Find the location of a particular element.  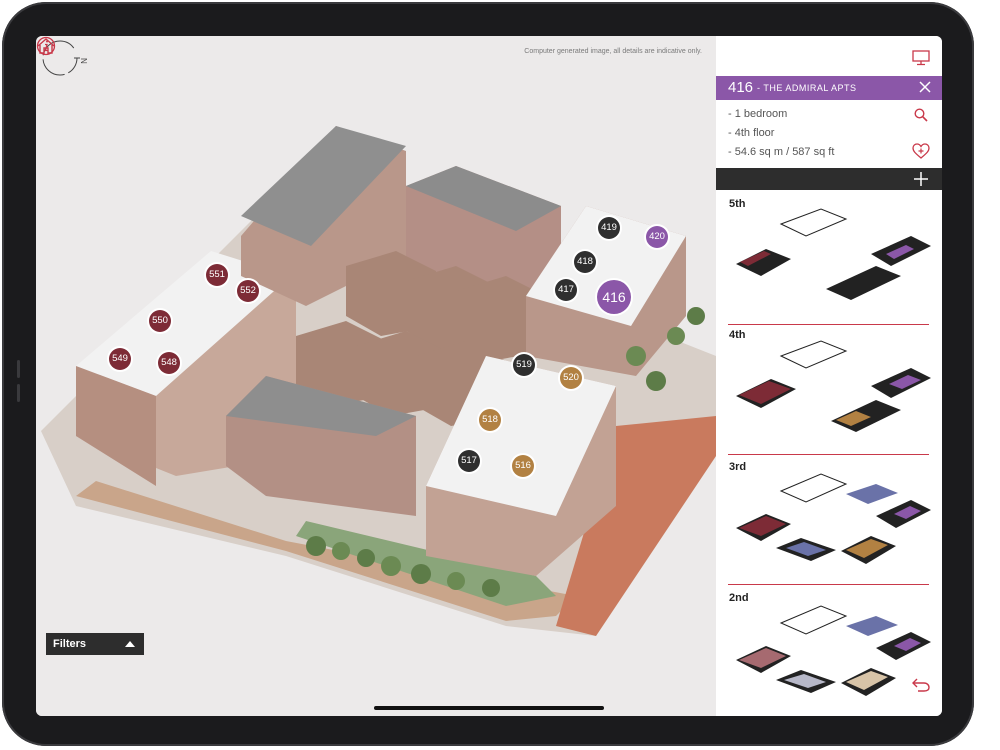

unit-badge-418: 418 is located at coordinates (585, 262).